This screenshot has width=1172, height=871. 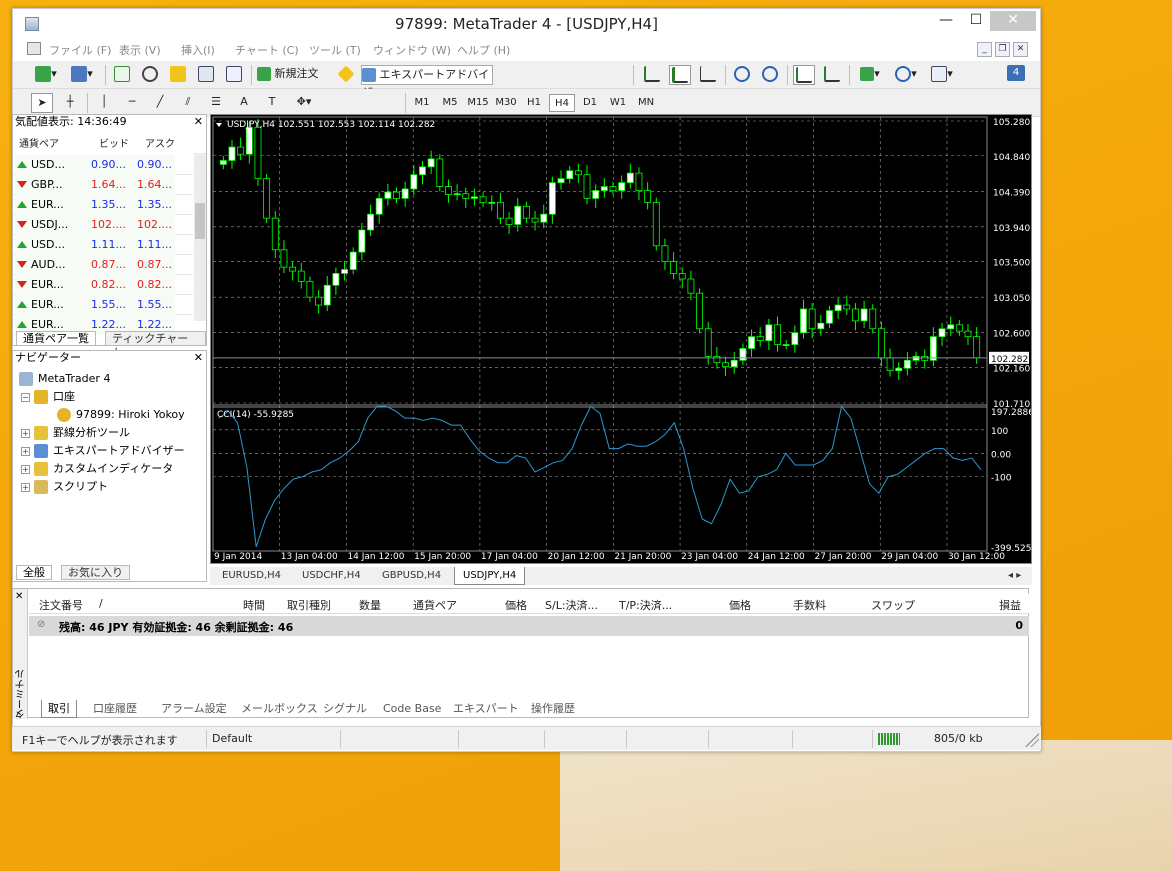 I want to click on nav-custom-indicators: + カスタムインディケータ, so click(x=97, y=469).